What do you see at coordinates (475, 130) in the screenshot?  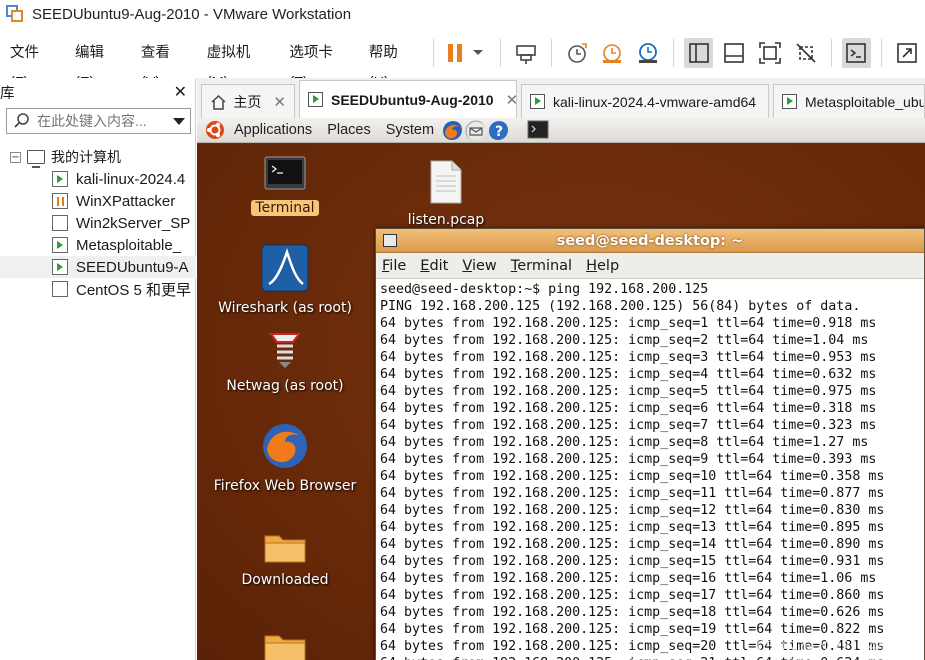 I see `mail-launcher-icon` at bounding box center [475, 130].